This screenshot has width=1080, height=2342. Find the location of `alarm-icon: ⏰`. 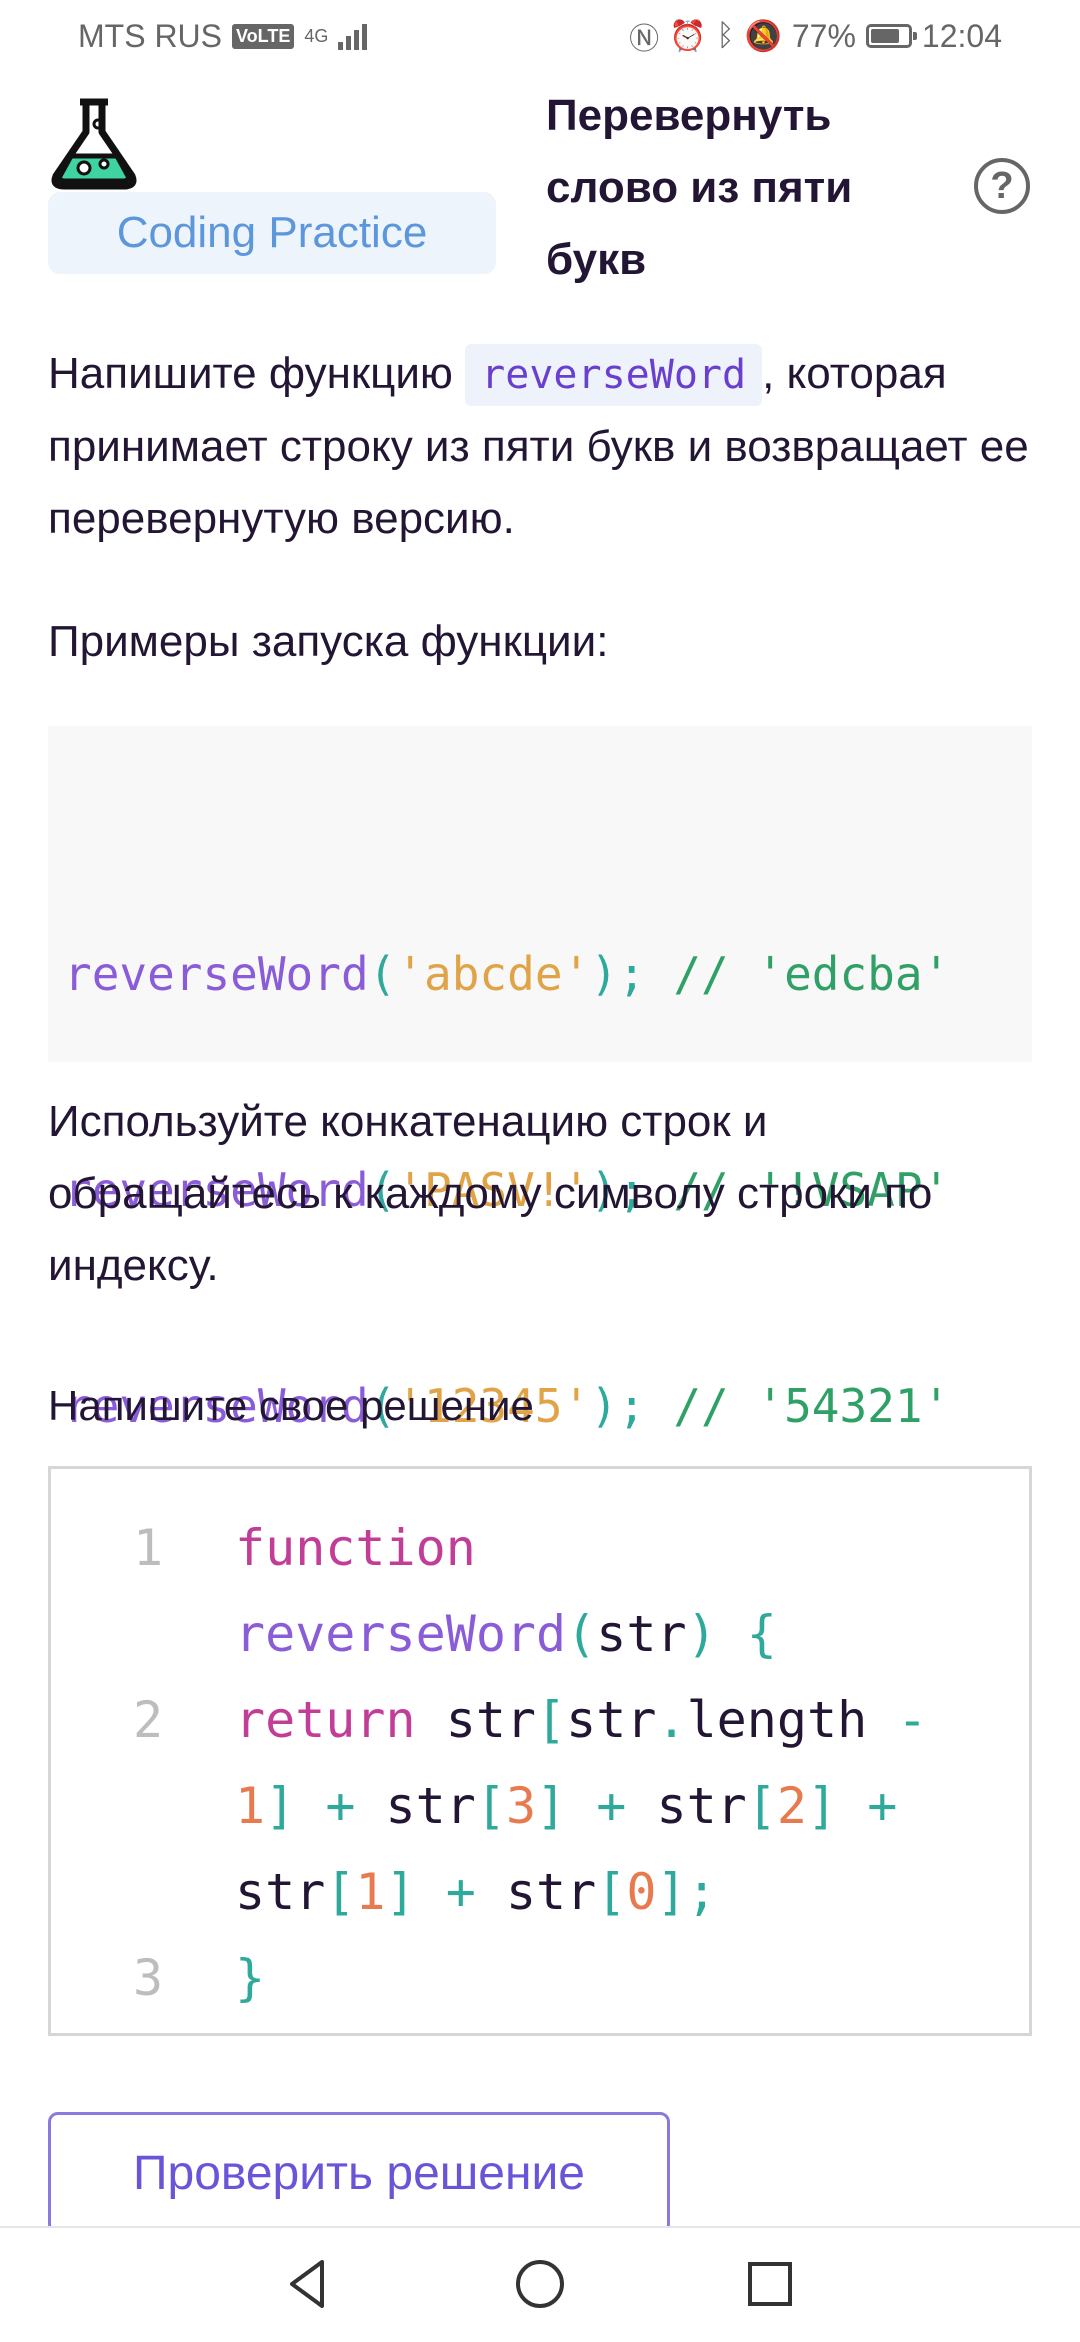

alarm-icon: ⏰ is located at coordinates (688, 36).